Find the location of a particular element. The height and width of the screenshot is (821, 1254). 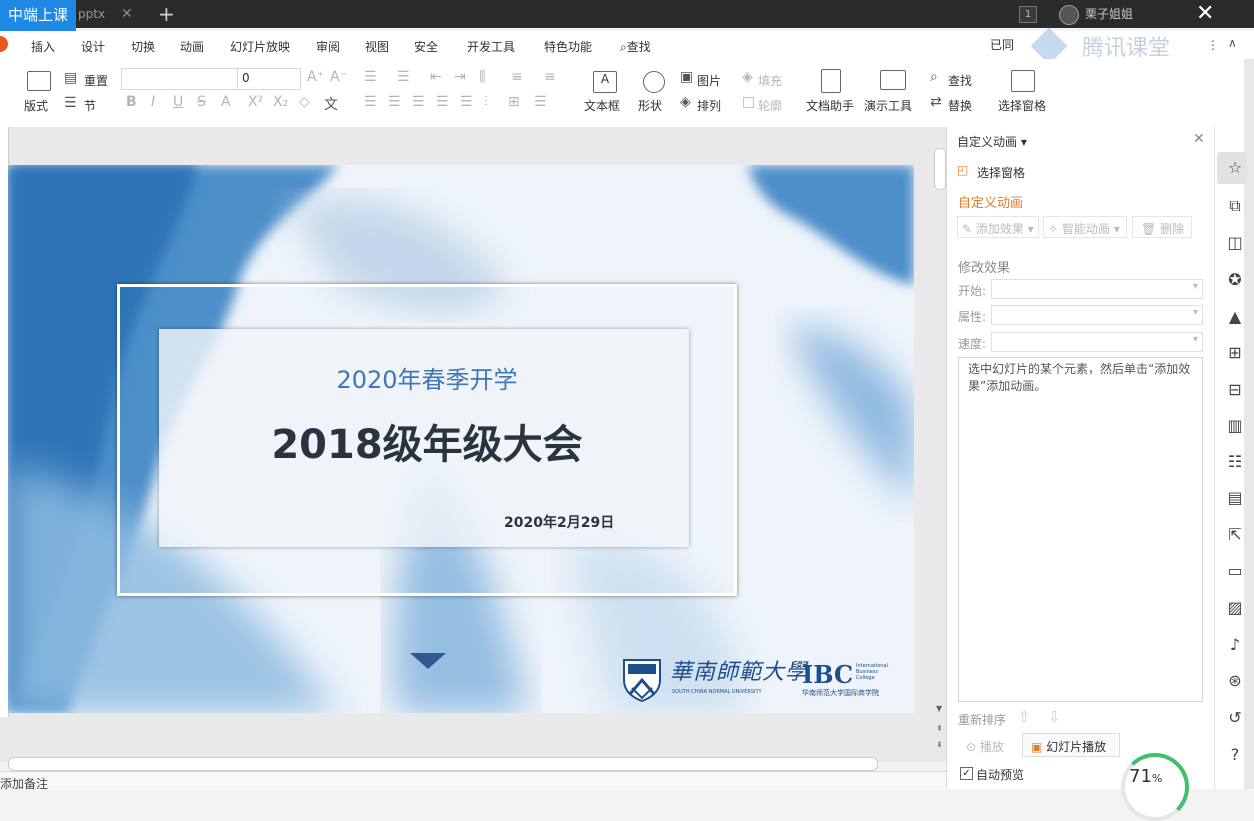

gallery-icon: ▤ is located at coordinates (1235, 497).